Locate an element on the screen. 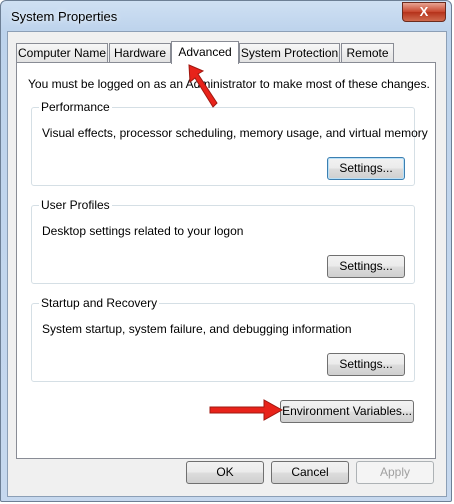  close-icon: X is located at coordinates (424, 11).